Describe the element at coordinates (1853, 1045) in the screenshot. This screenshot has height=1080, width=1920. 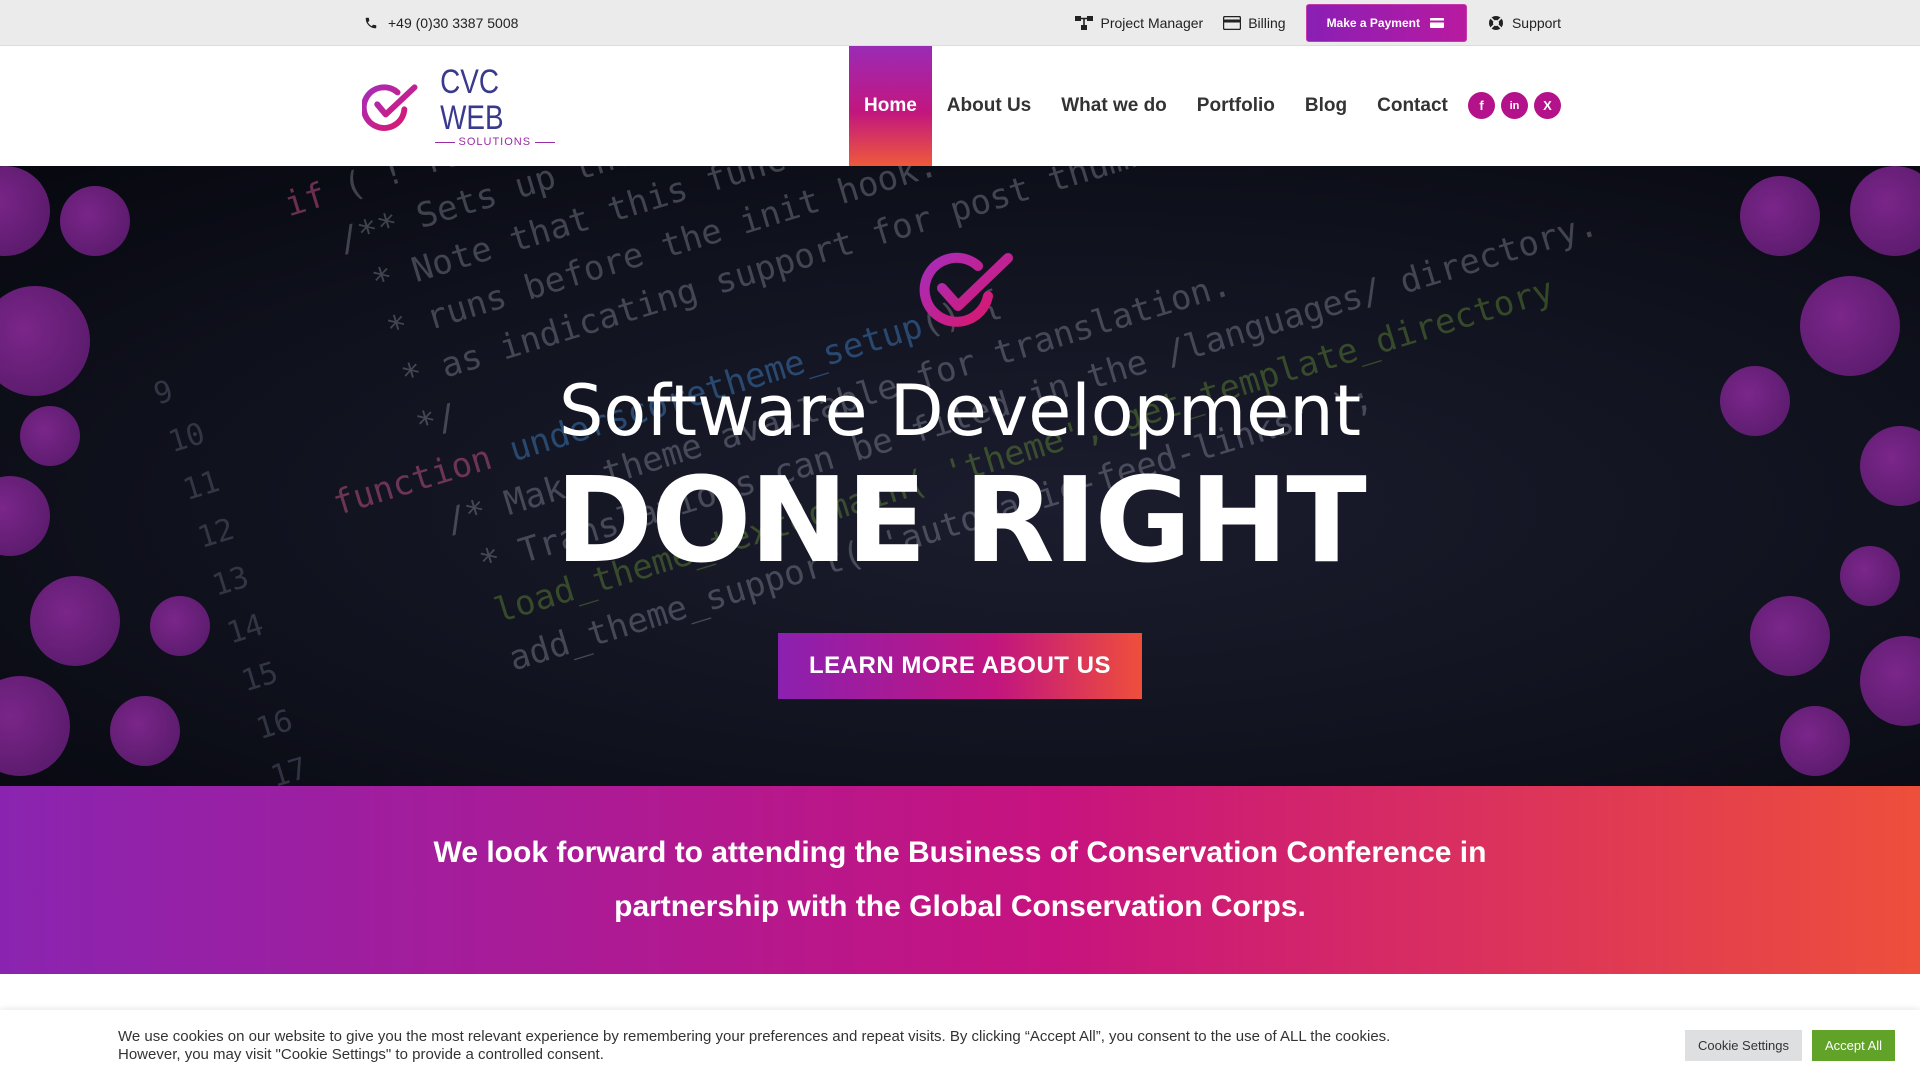
I see `accept-all-button: Accept All` at that location.